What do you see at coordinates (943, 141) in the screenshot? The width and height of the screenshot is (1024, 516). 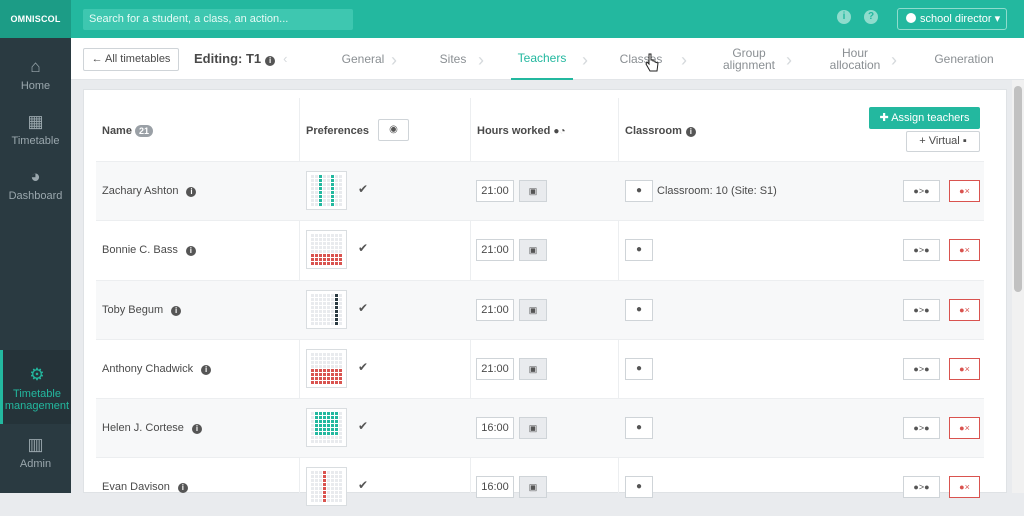 I see `add-virtual-button: + Virtual ▪` at bounding box center [943, 141].